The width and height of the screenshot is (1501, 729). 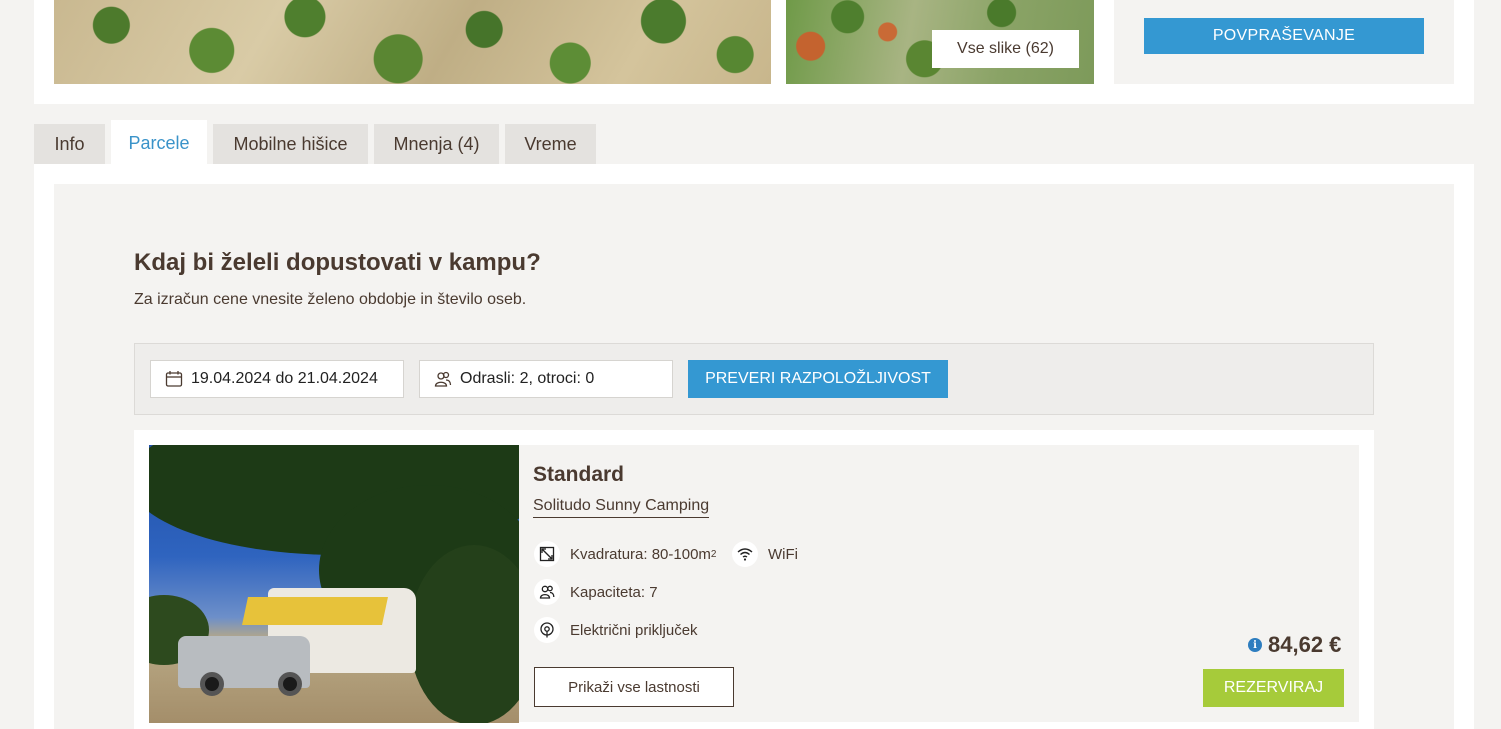 I want to click on tab-parcele: Parcele, so click(x=159, y=143).